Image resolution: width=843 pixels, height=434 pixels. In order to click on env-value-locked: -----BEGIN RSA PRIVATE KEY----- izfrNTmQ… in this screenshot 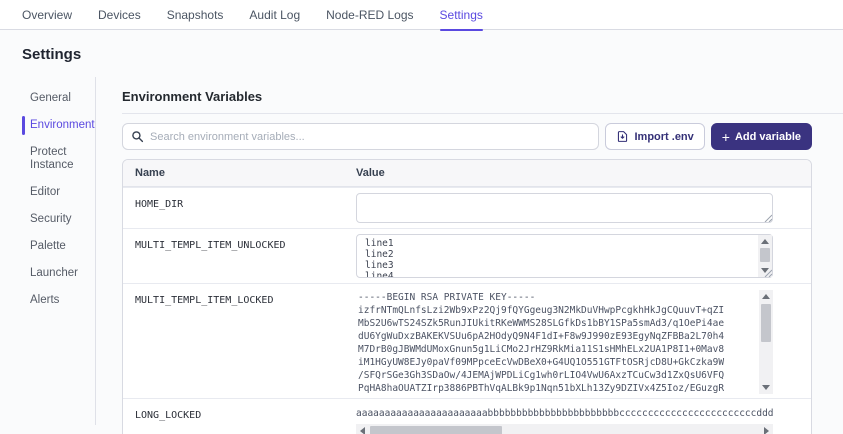, I will do `click(541, 343)`.